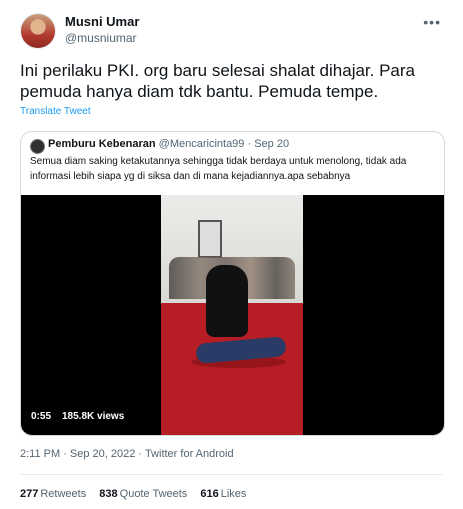  I want to click on likes-count: 616, so click(209, 494).